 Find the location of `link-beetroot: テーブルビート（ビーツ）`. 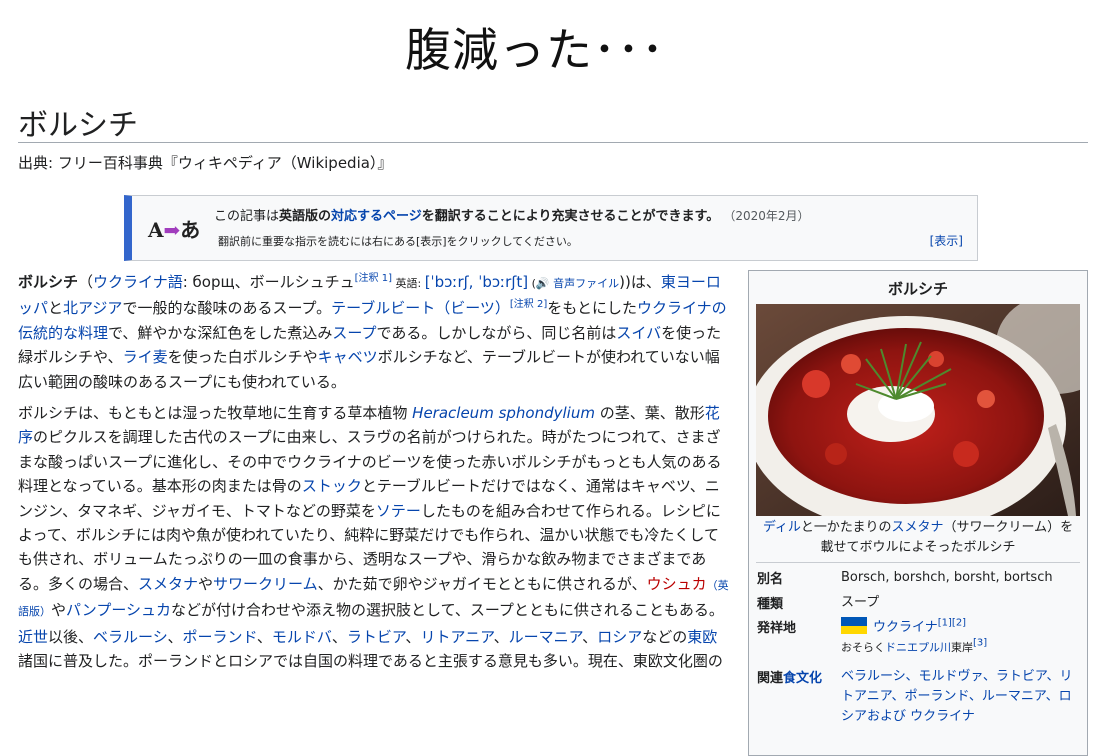

link-beetroot: テーブルビート（ビーツ） is located at coordinates (420, 308).